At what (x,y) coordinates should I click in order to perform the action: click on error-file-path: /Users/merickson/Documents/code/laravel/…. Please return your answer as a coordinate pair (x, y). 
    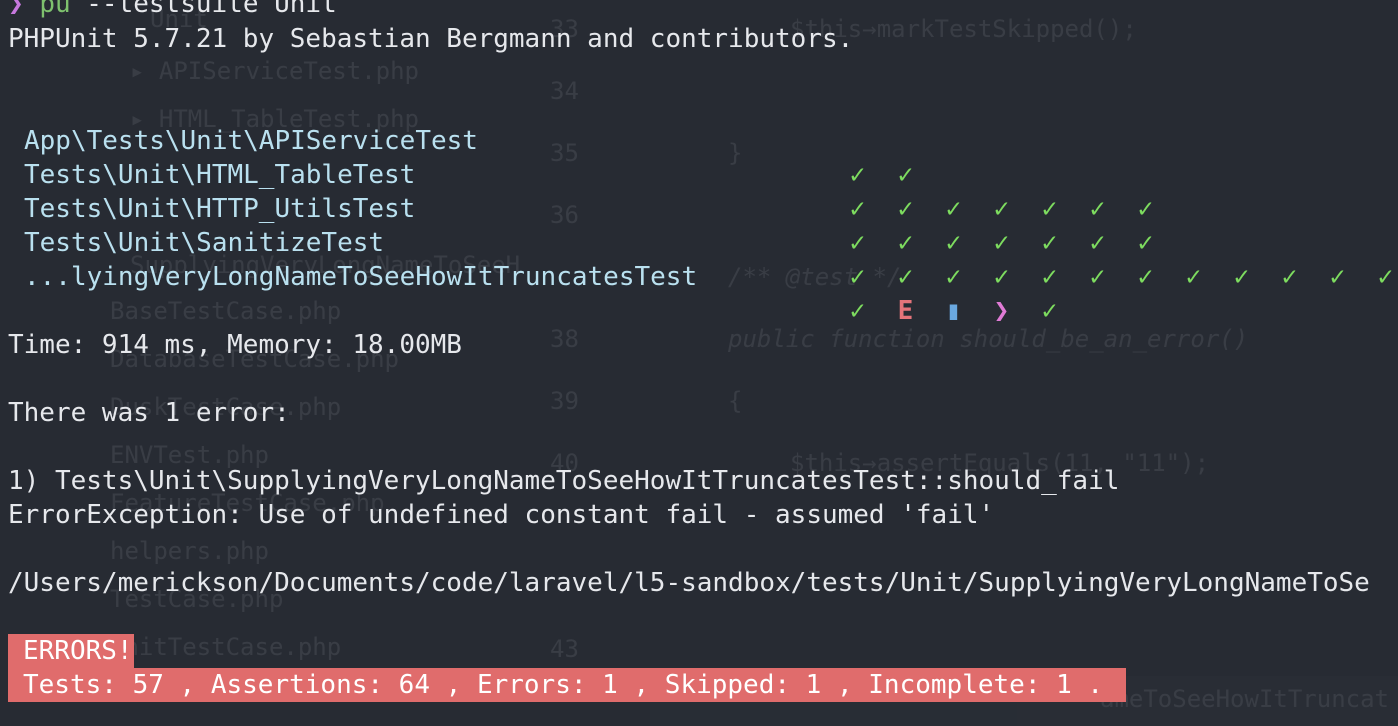
    Looking at the image, I should click on (689, 583).